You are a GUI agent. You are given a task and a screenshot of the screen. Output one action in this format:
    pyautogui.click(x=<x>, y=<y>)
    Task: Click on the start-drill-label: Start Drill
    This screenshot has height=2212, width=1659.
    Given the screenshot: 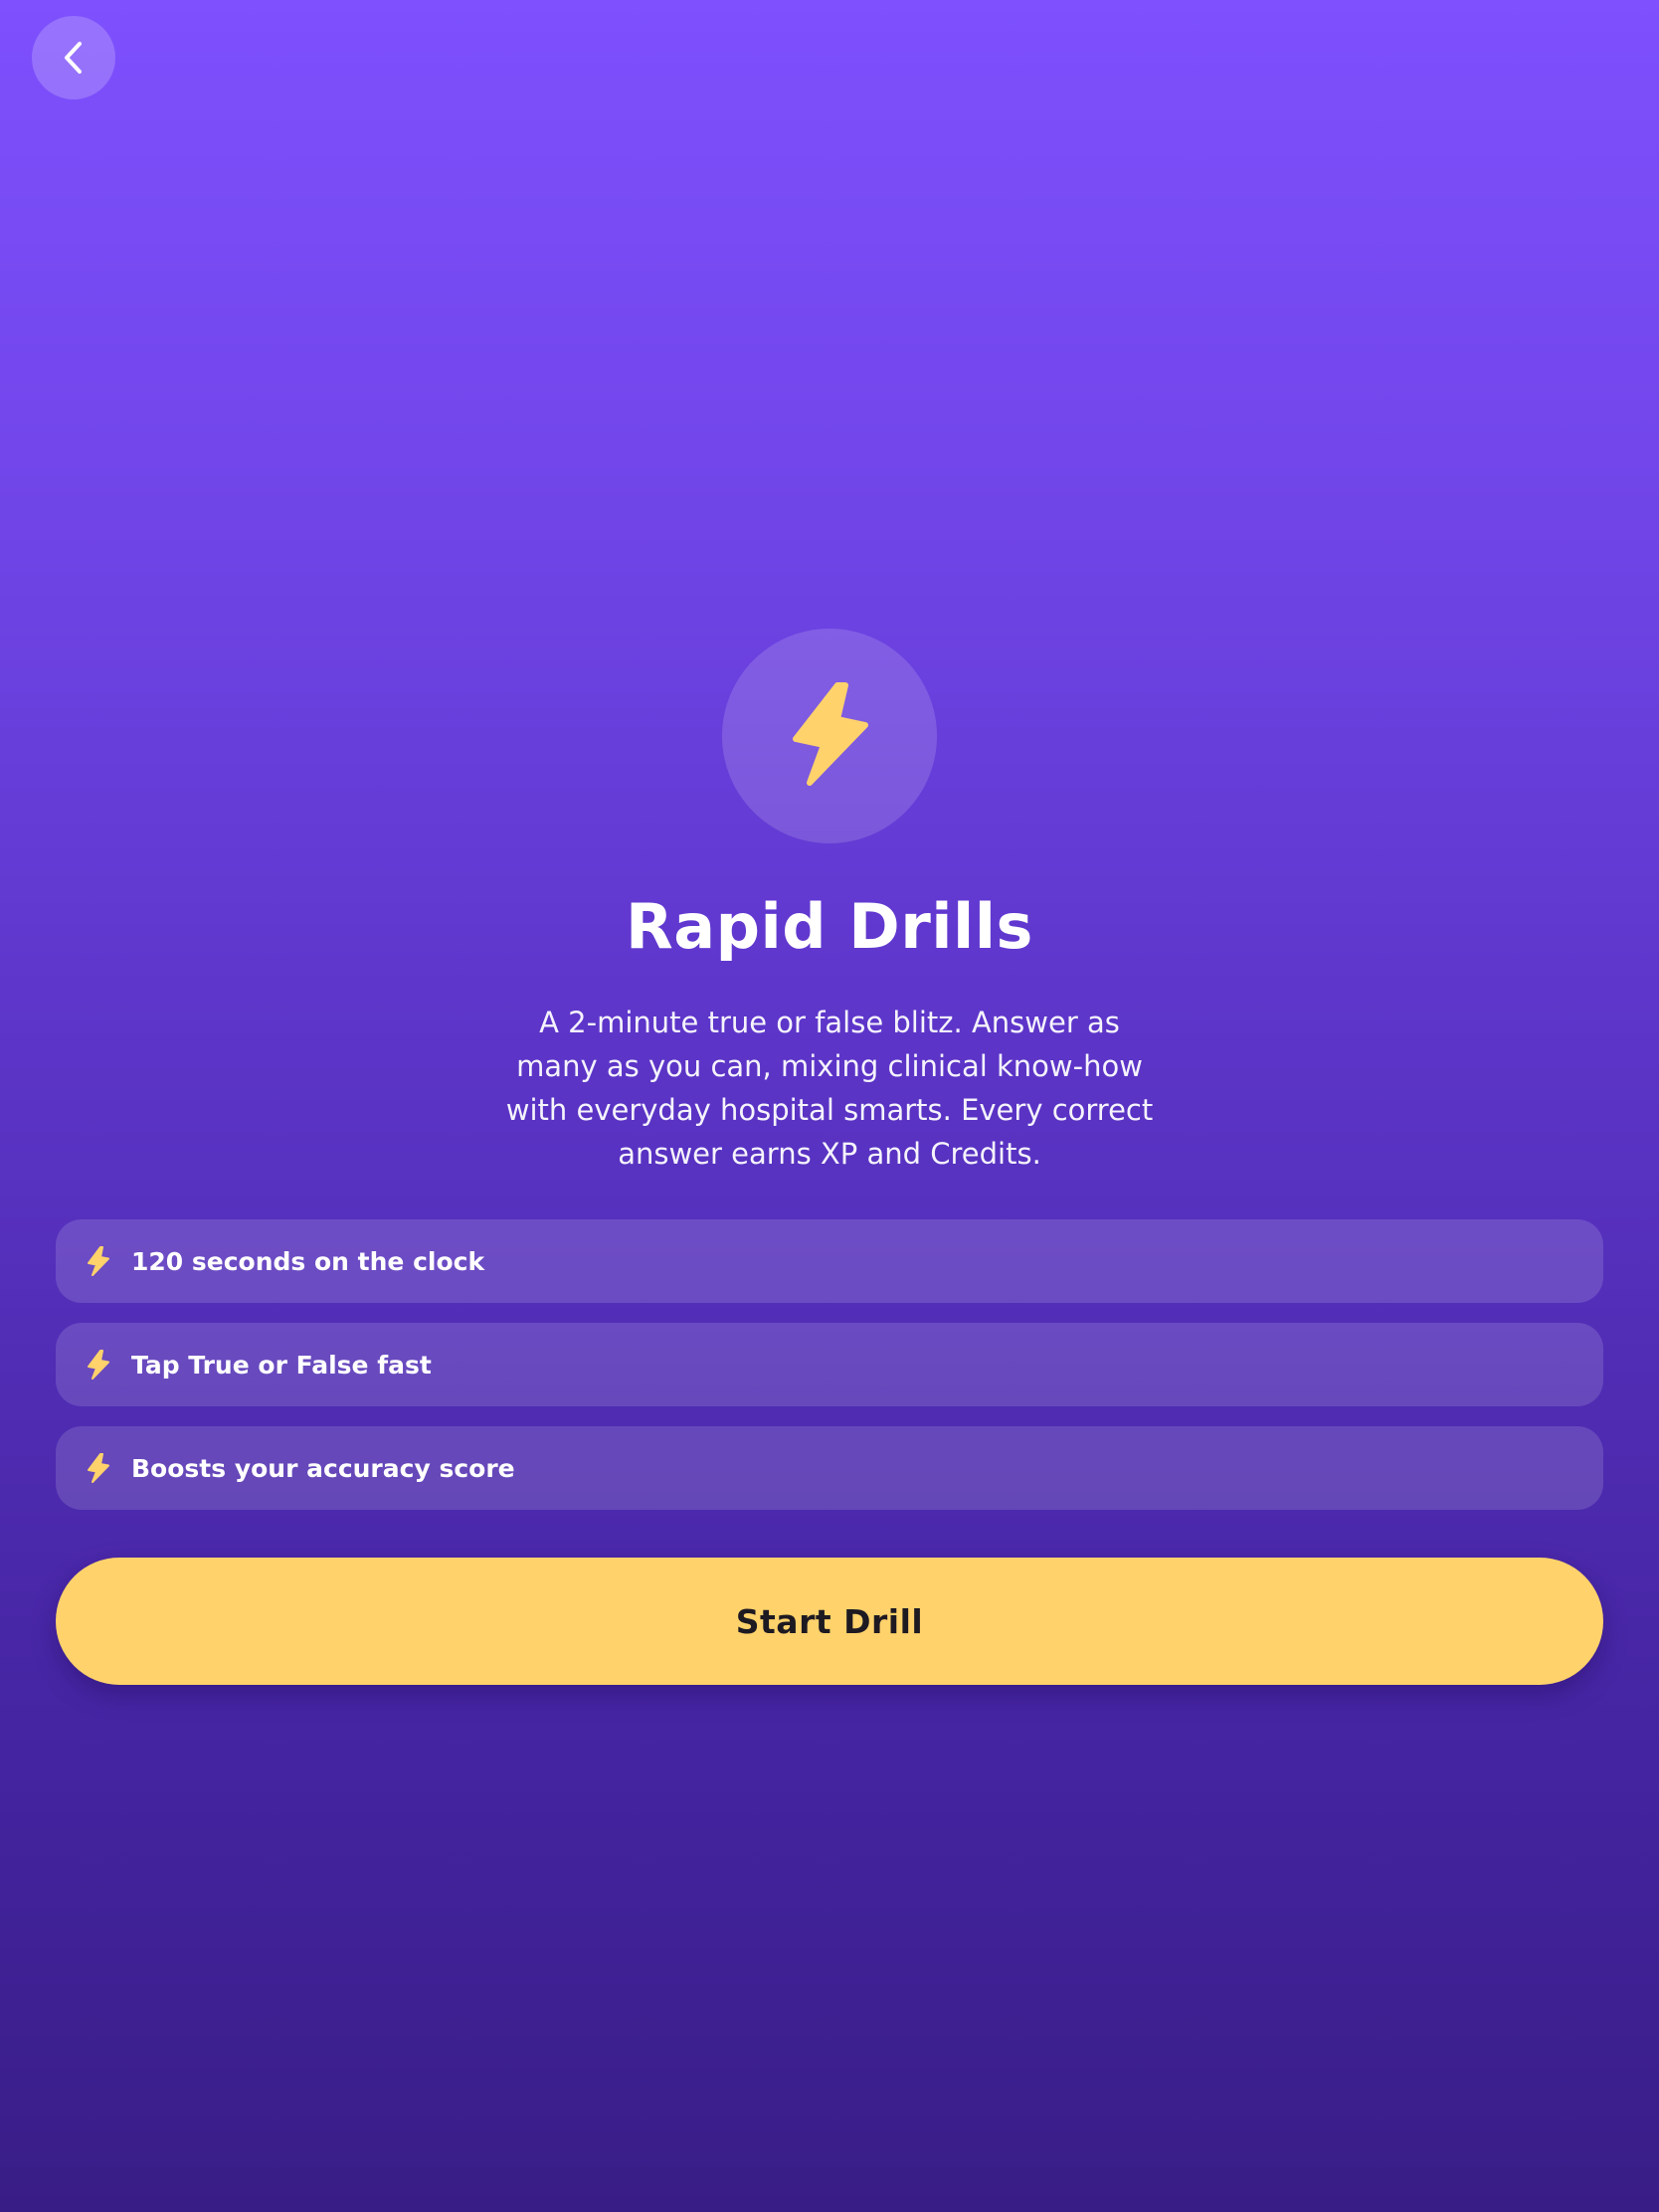 What is the action you would take?
    pyautogui.click(x=829, y=1621)
    